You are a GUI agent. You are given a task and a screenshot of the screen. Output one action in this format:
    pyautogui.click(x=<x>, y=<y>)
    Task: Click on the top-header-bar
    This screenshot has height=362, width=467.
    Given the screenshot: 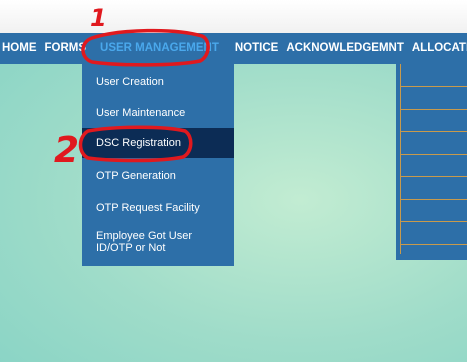 What is the action you would take?
    pyautogui.click(x=233, y=16)
    